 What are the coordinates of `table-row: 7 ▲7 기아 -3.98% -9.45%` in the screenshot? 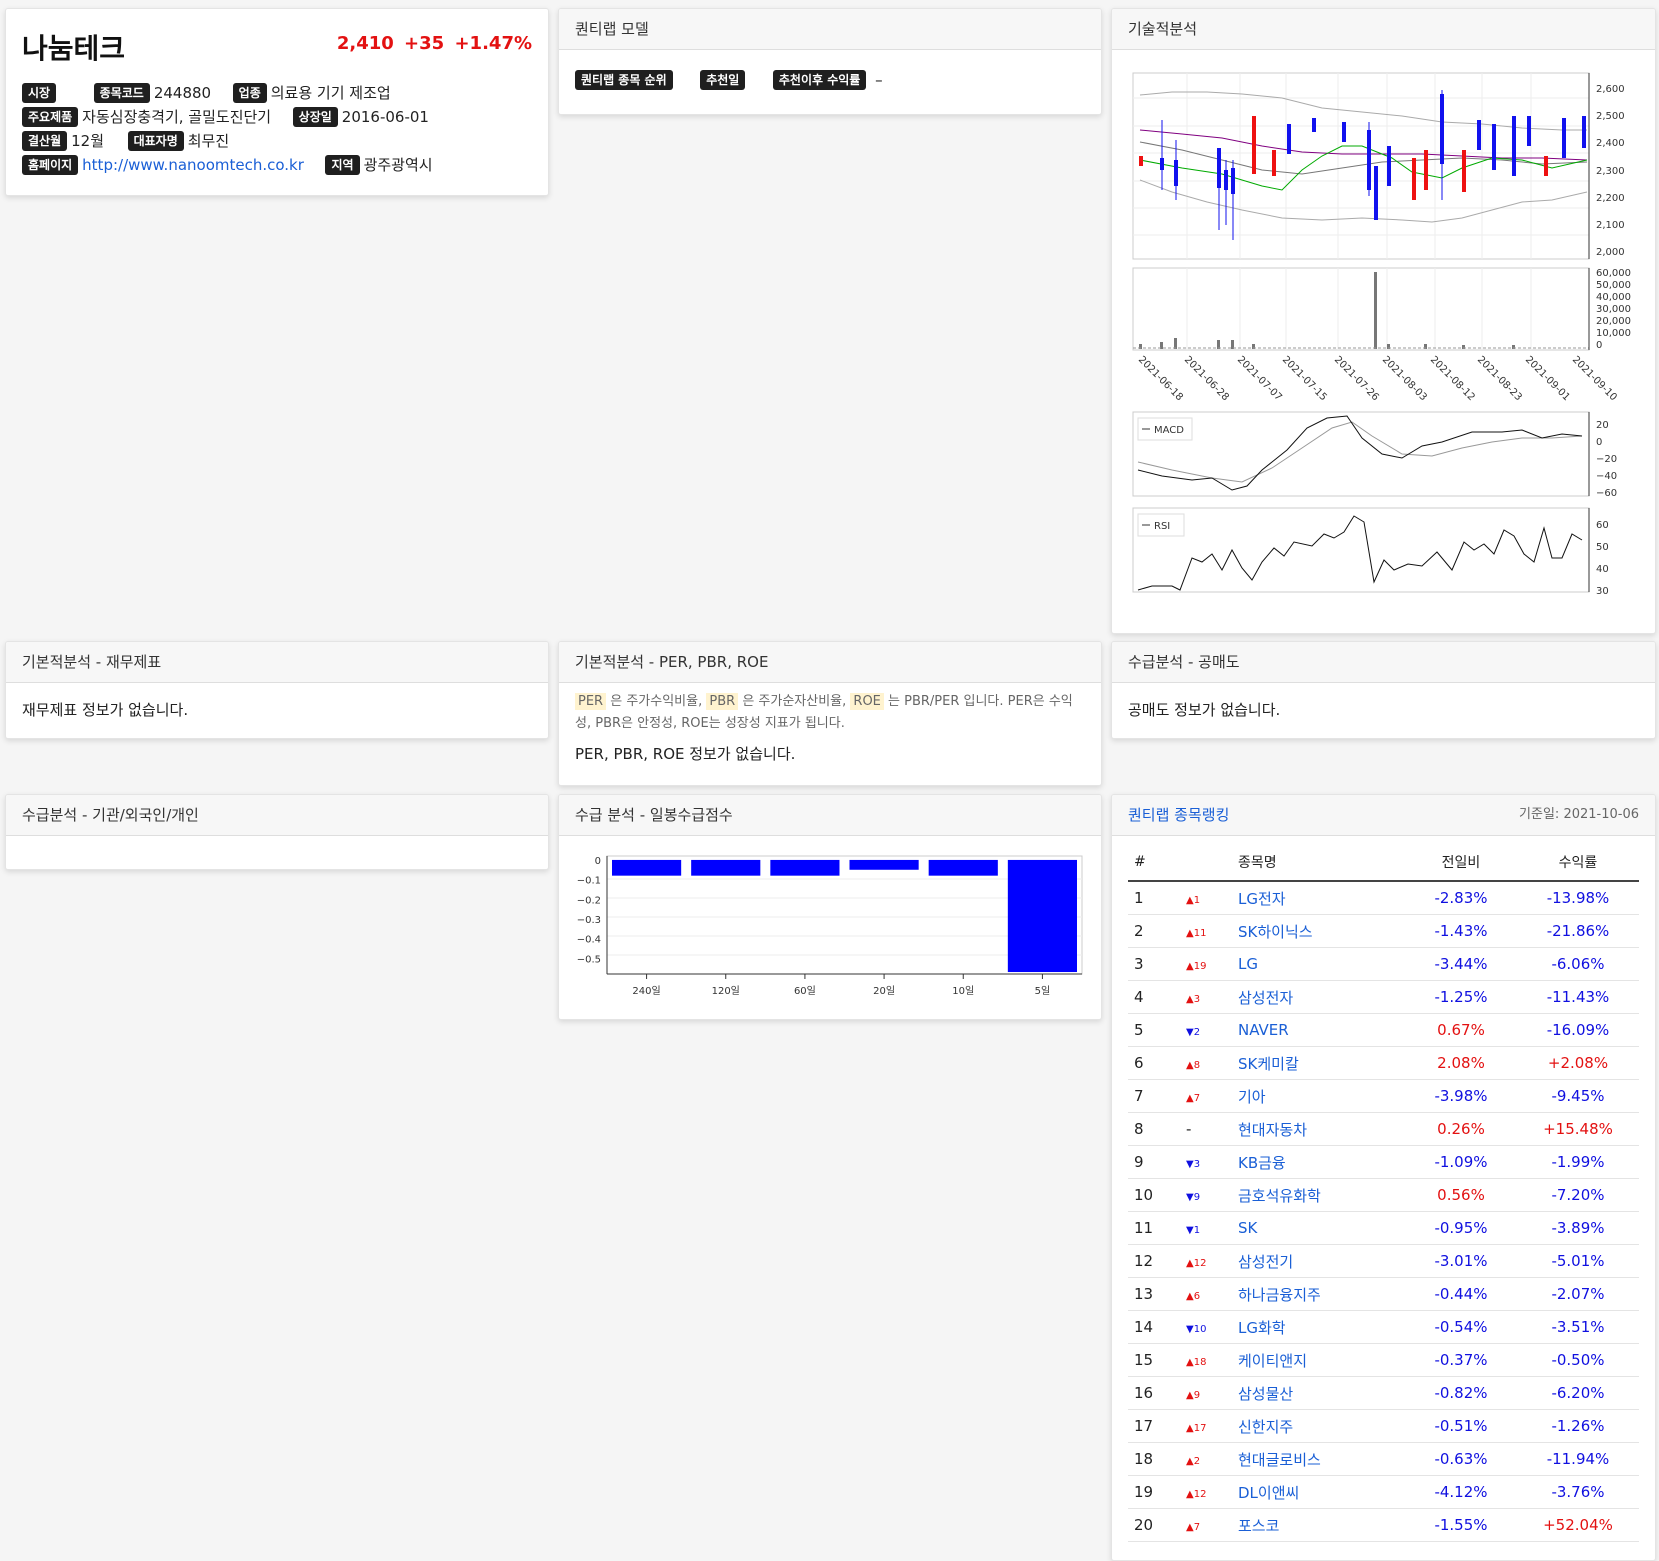 It's located at (1383, 1096).